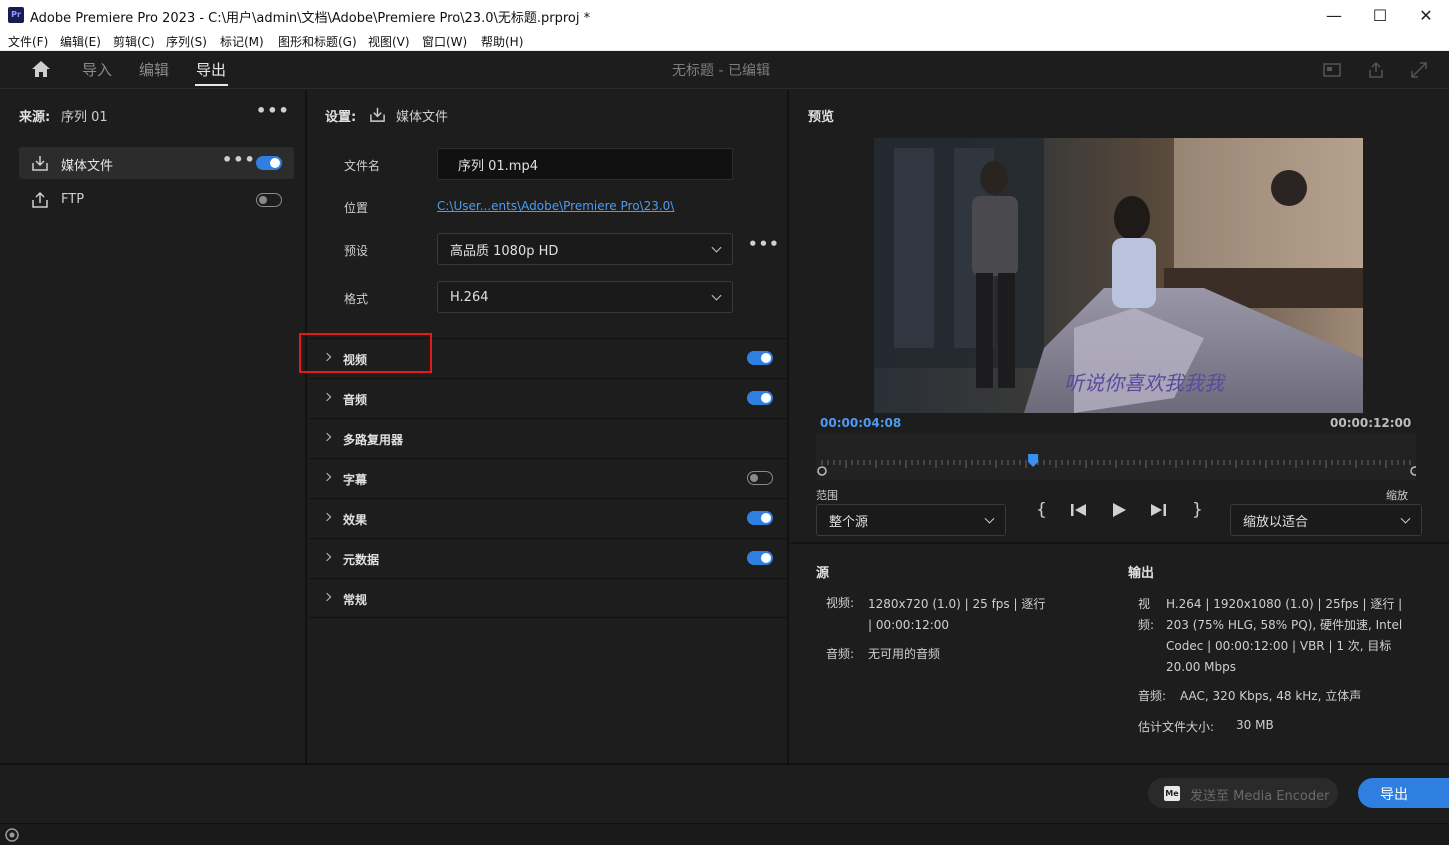  I want to click on tab-import: 导入, so click(97, 69).